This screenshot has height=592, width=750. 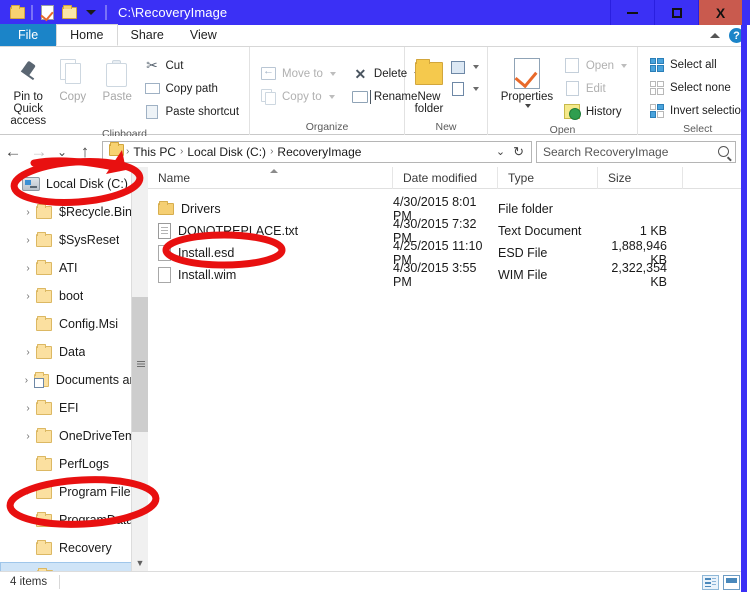 I want to click on properties-check-icon, so click(x=47, y=13).